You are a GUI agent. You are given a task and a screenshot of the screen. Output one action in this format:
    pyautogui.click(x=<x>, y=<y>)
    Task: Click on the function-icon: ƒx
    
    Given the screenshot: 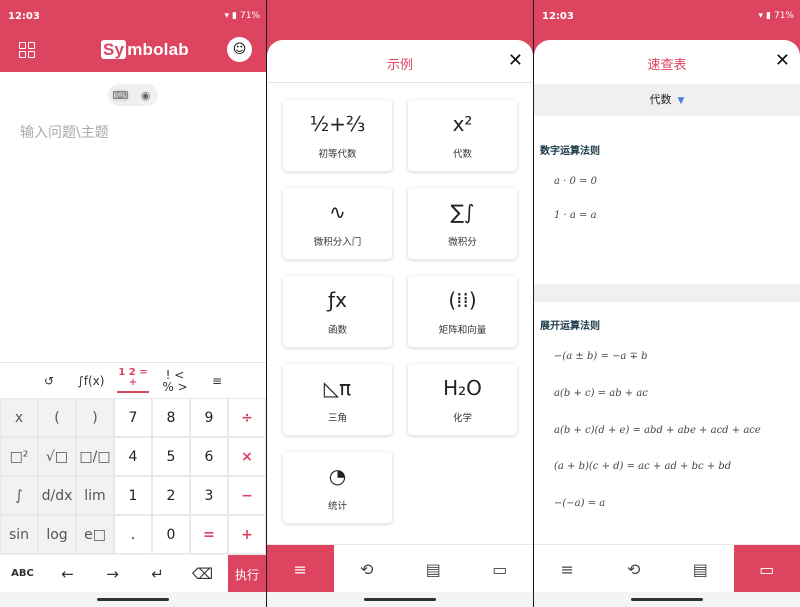 What is the action you would take?
    pyautogui.click(x=337, y=300)
    